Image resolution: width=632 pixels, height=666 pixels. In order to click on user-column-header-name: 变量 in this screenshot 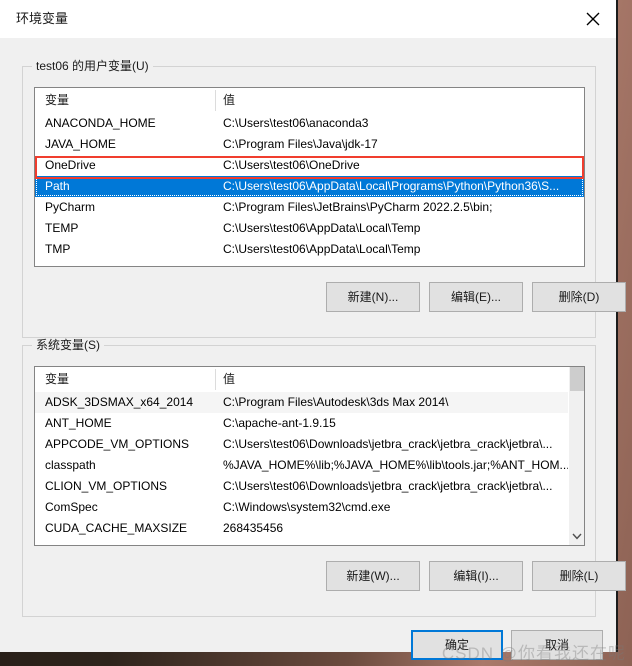, I will do `click(57, 100)`.